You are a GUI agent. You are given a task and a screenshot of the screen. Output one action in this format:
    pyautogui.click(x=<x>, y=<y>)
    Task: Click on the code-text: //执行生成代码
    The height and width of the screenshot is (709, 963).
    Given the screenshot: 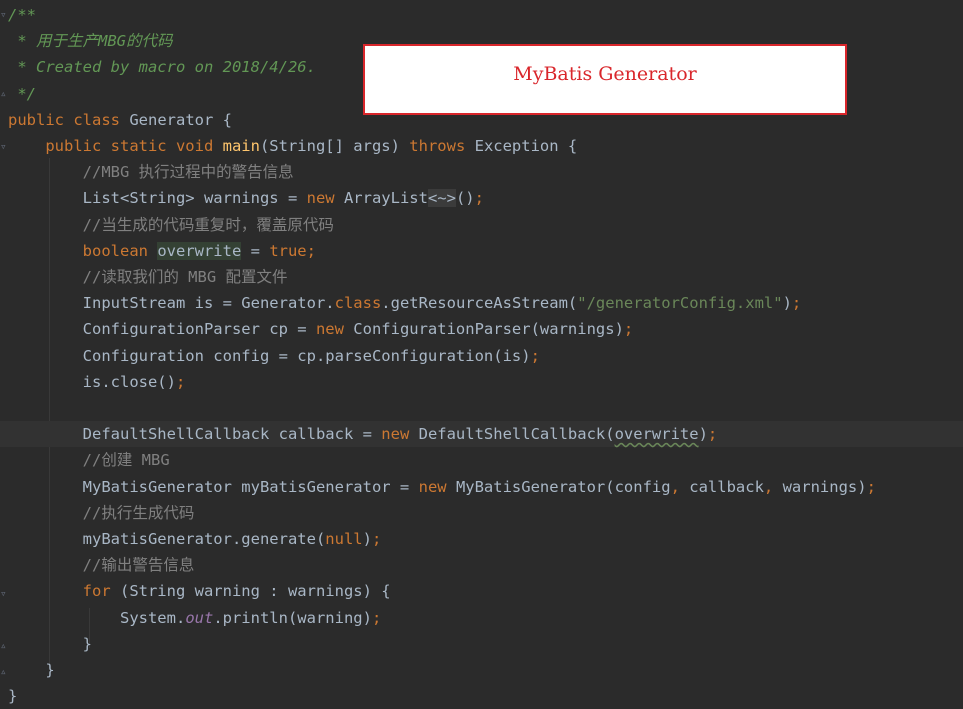 What is the action you would take?
    pyautogui.click(x=101, y=513)
    